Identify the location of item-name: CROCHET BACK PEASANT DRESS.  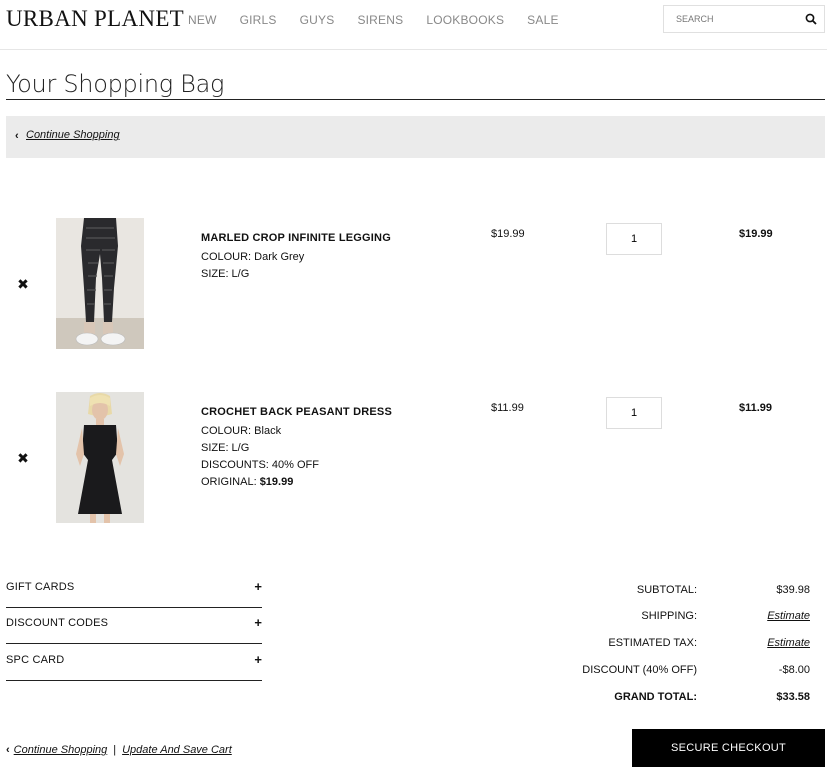
(296, 412).